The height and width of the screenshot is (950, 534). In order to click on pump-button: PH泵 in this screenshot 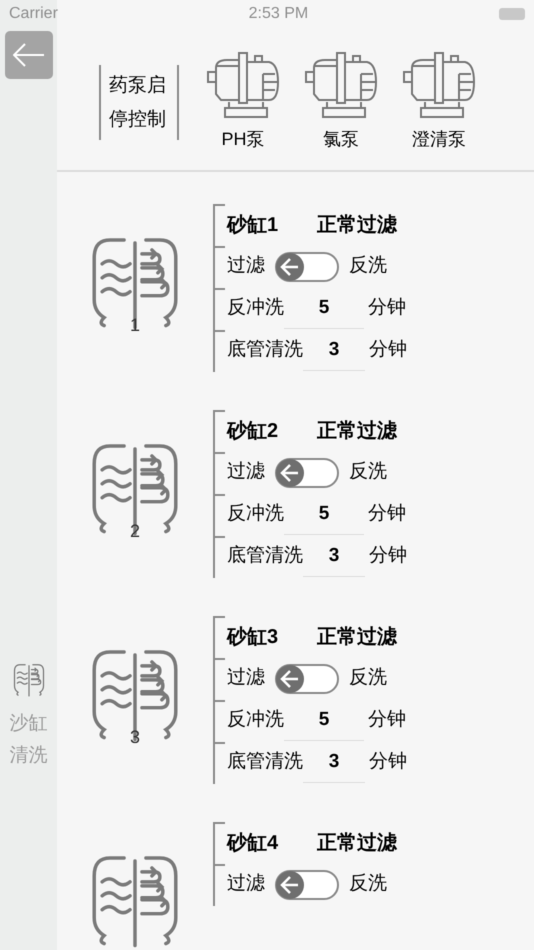, I will do `click(243, 102)`.